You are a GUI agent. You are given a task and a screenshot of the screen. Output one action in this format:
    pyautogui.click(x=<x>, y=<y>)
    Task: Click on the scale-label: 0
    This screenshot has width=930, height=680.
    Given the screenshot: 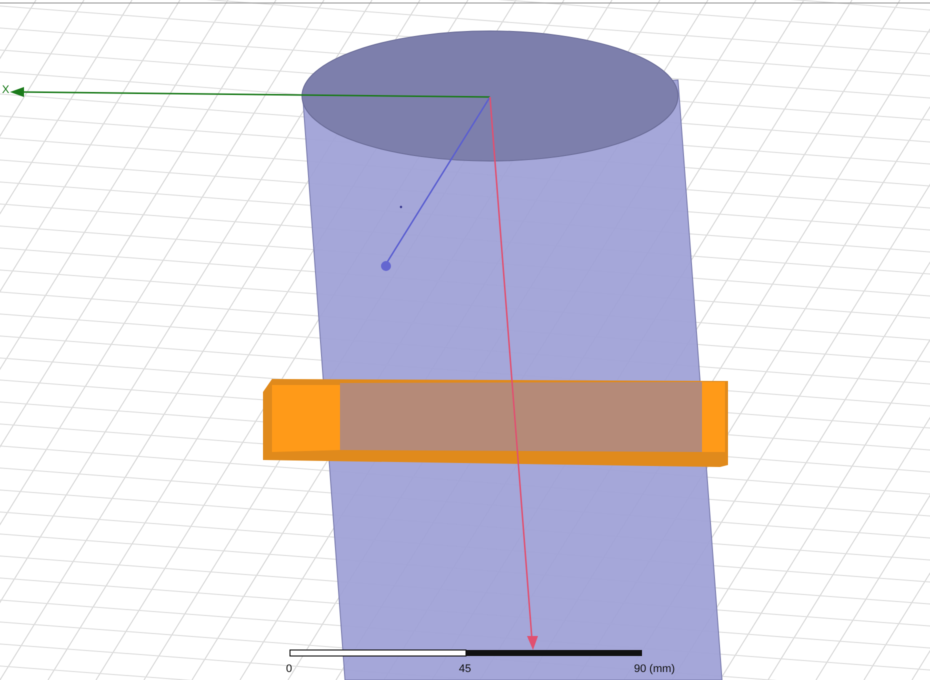 What is the action you would take?
    pyautogui.click(x=289, y=669)
    